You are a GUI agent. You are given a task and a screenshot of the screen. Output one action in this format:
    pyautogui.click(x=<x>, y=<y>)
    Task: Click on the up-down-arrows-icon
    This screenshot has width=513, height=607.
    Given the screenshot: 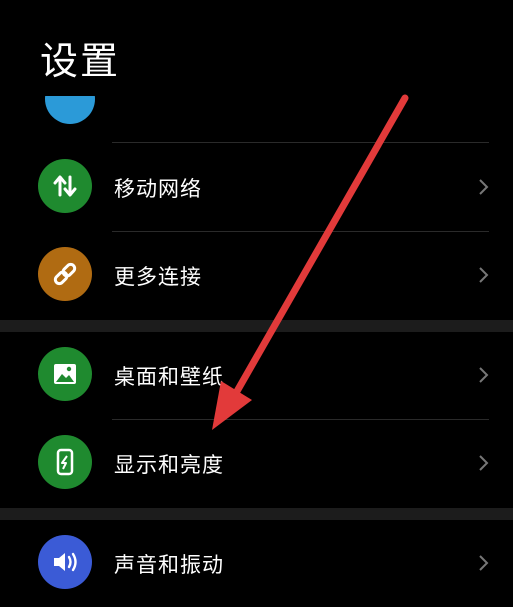 What is the action you would take?
    pyautogui.click(x=65, y=186)
    